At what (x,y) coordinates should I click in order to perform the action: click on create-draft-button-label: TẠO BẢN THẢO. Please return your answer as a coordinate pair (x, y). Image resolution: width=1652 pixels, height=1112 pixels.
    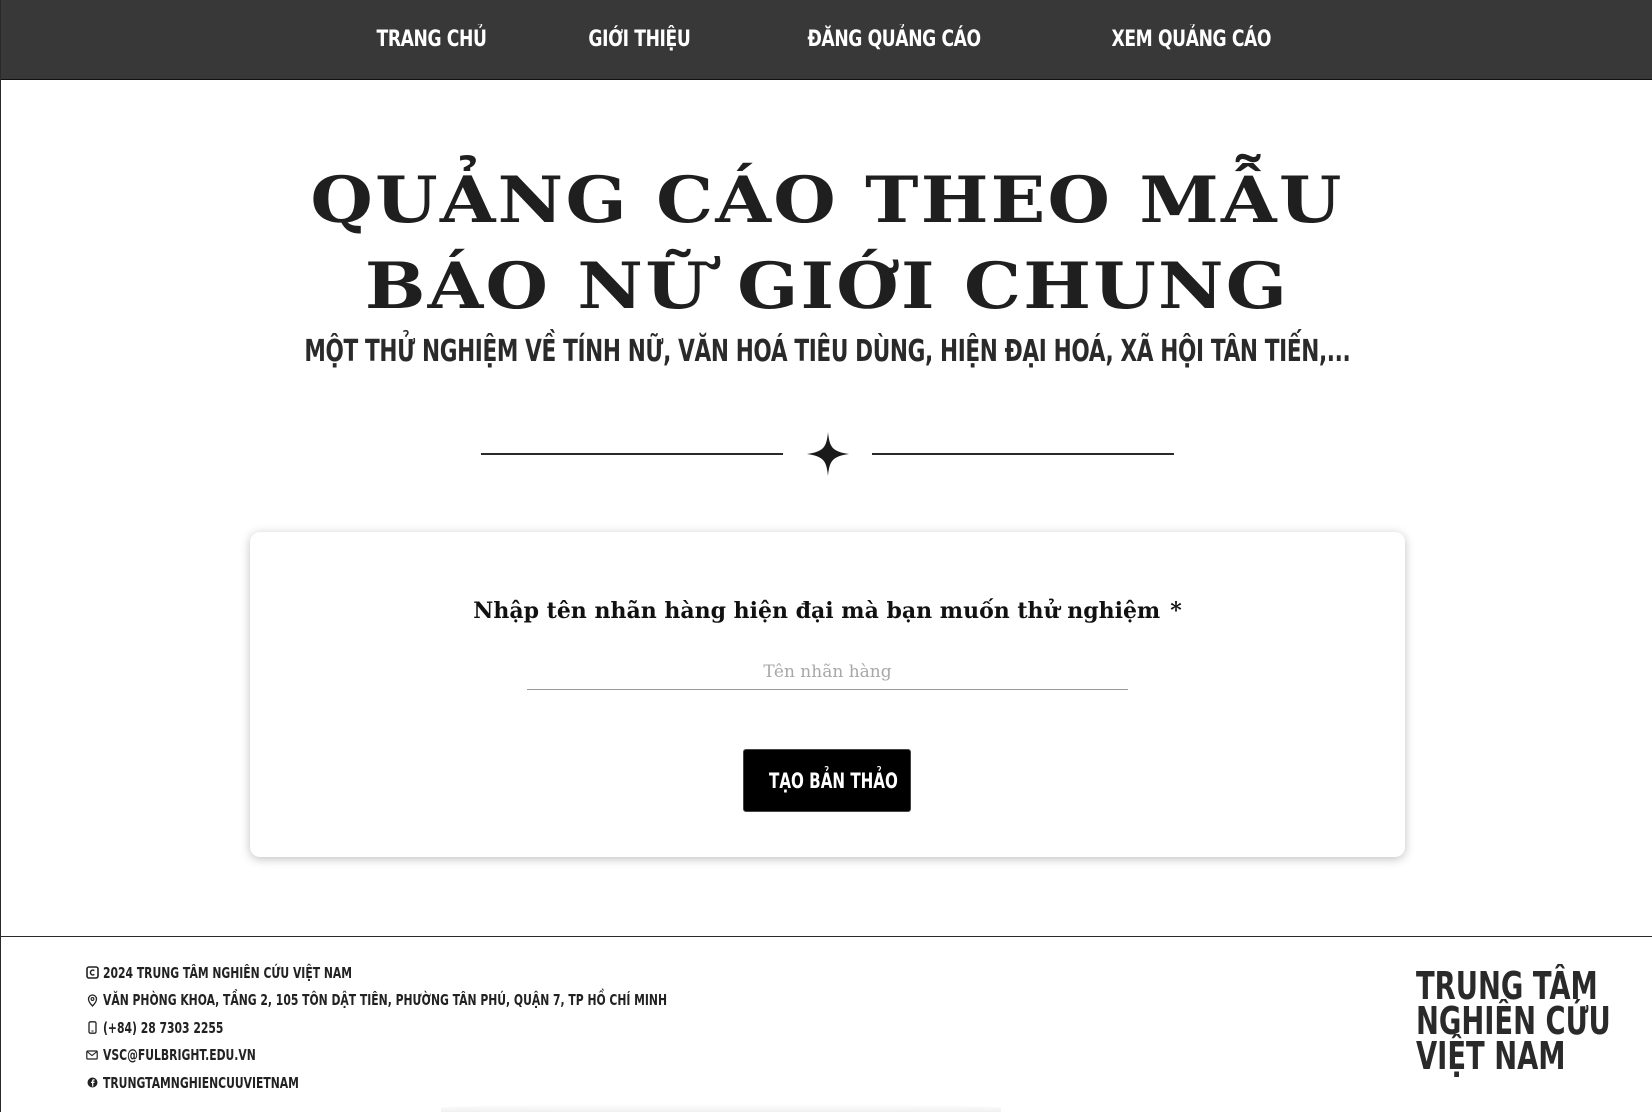
    Looking at the image, I should click on (833, 780).